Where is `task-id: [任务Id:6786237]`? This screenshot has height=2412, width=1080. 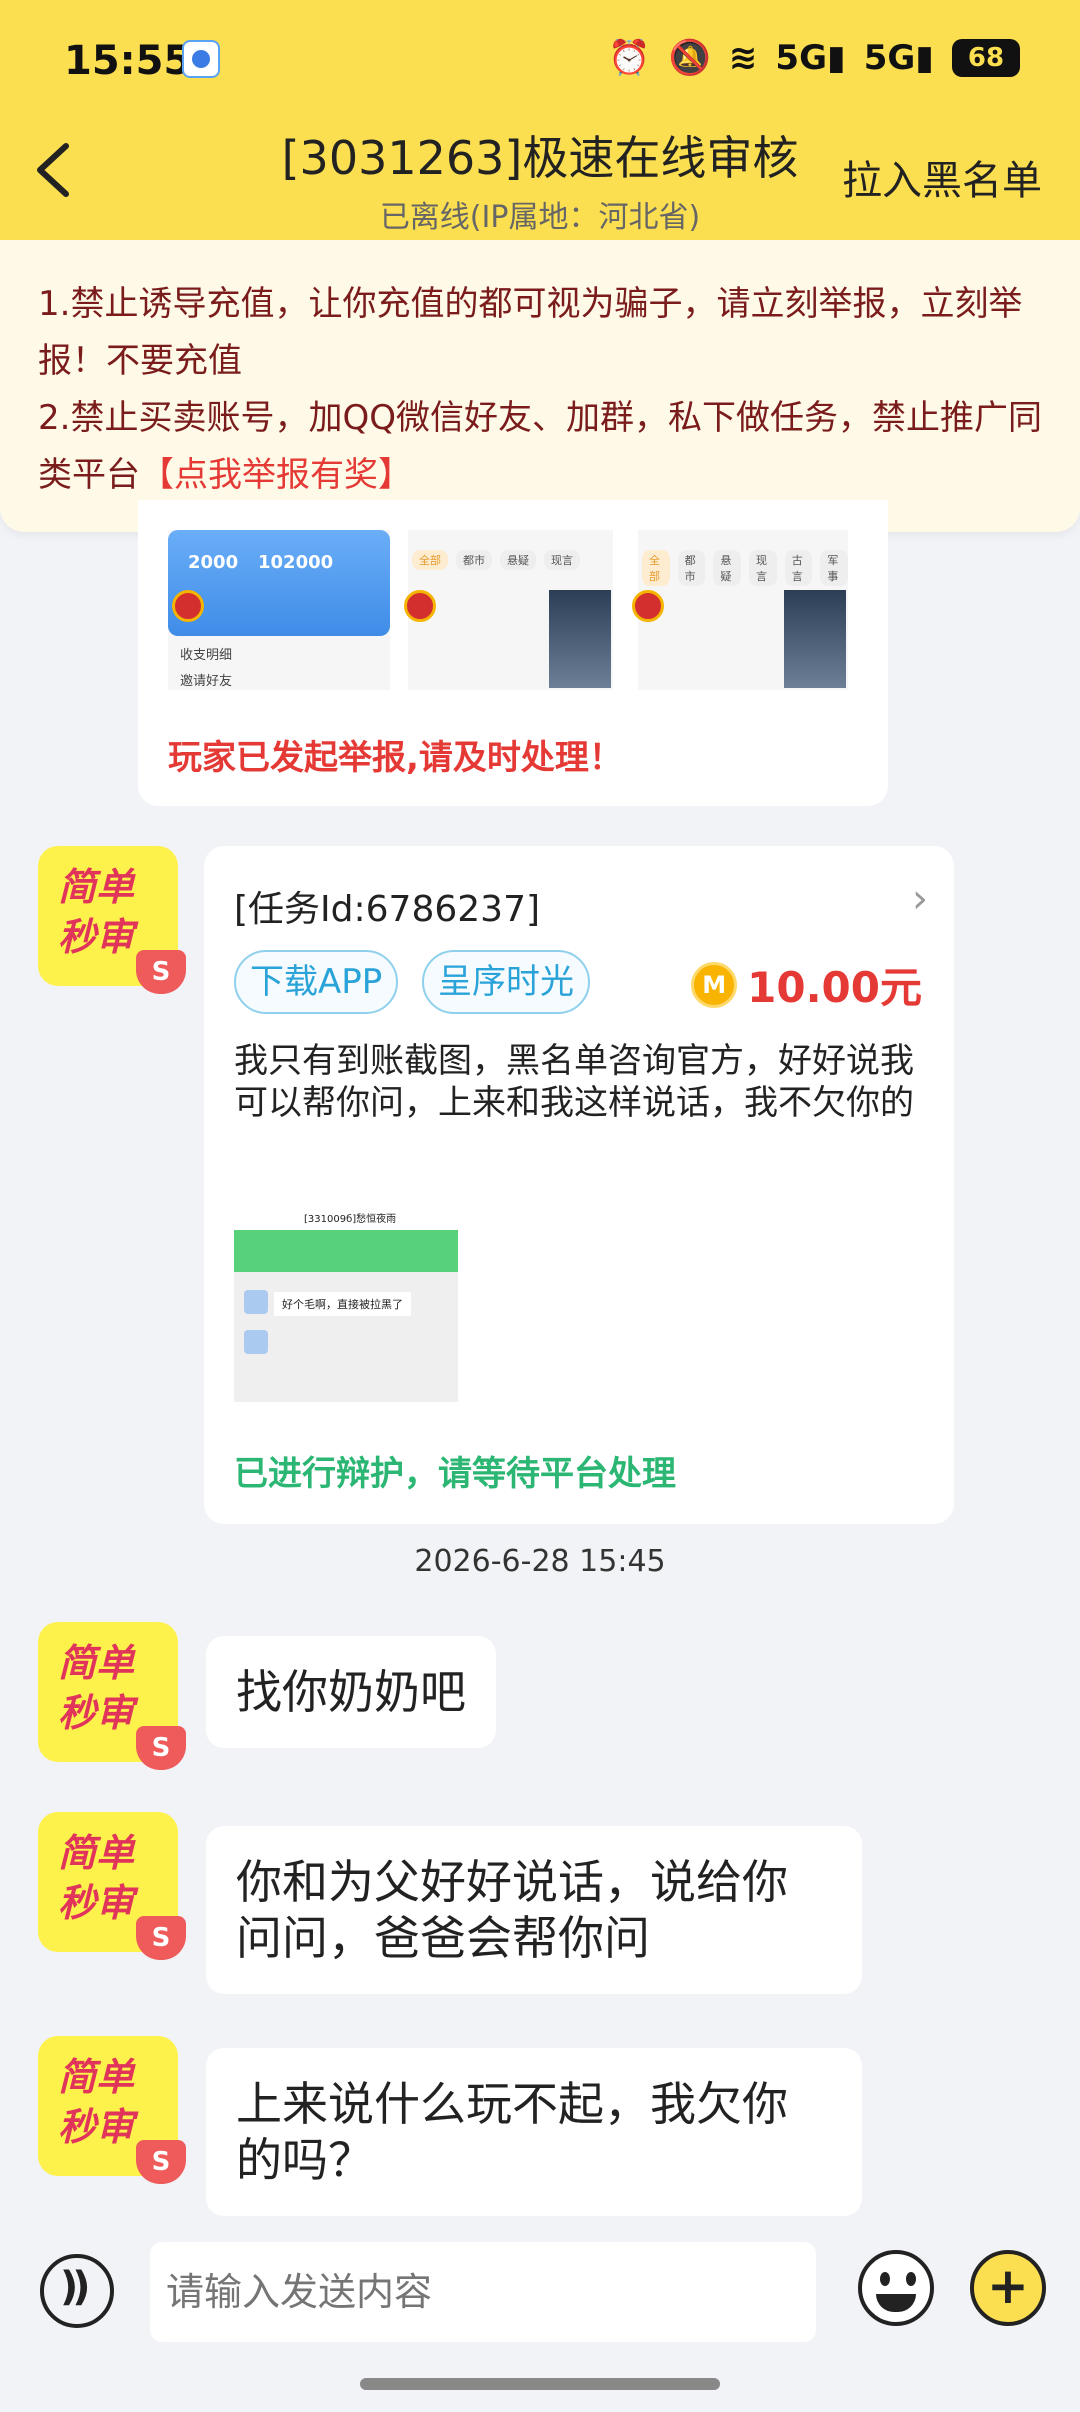 task-id: [任务Id:6786237] is located at coordinates (387, 909).